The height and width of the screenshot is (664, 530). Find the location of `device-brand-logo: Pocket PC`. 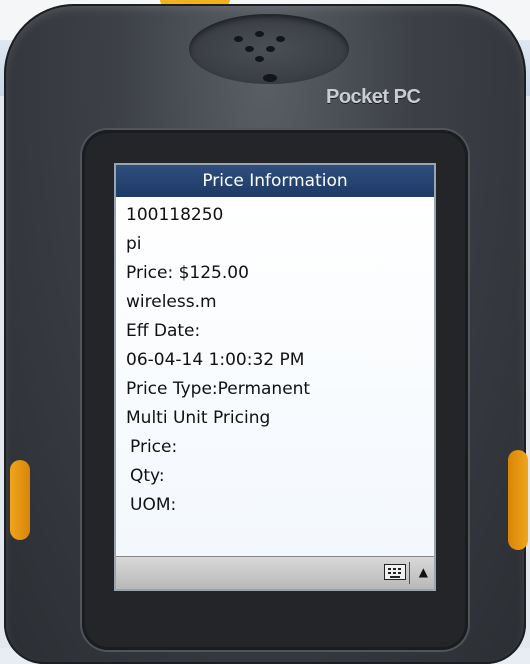

device-brand-logo: Pocket PC is located at coordinates (373, 97).